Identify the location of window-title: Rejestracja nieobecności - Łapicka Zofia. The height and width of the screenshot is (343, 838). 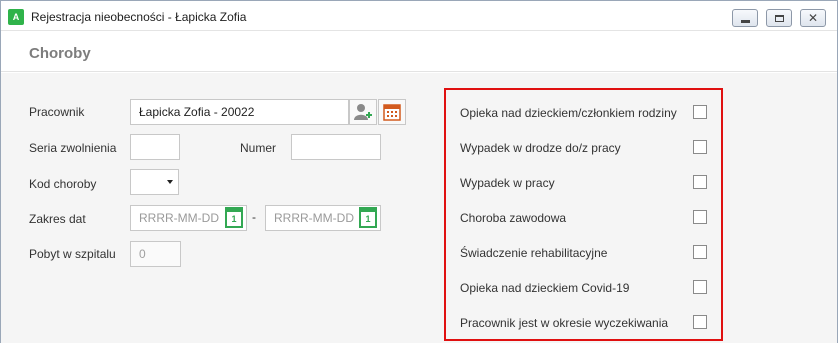
(139, 17).